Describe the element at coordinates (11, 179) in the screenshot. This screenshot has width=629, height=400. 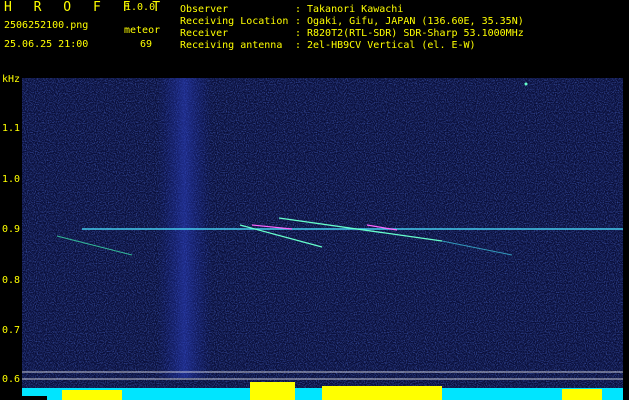
I see `y-tick: 1.0` at that location.